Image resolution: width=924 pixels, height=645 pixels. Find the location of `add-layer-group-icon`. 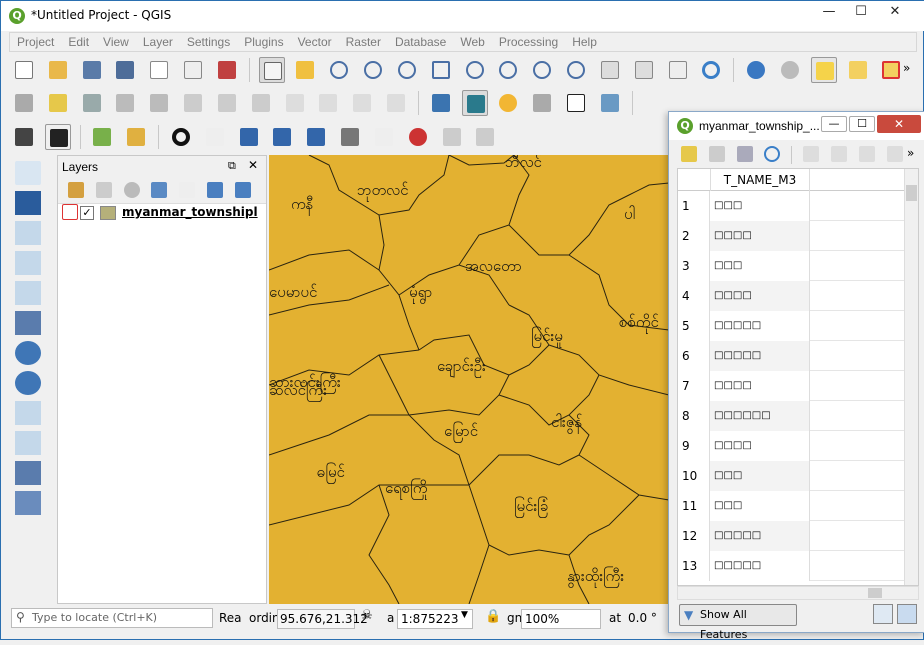

add-layer-group-icon is located at coordinates (28, 503).